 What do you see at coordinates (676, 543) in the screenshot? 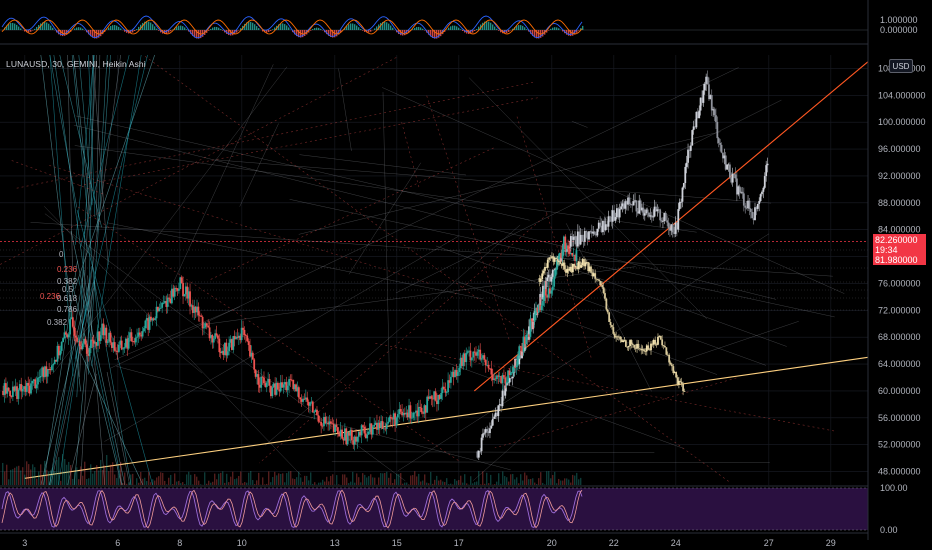
I see `time-tick-label: 24` at bounding box center [676, 543].